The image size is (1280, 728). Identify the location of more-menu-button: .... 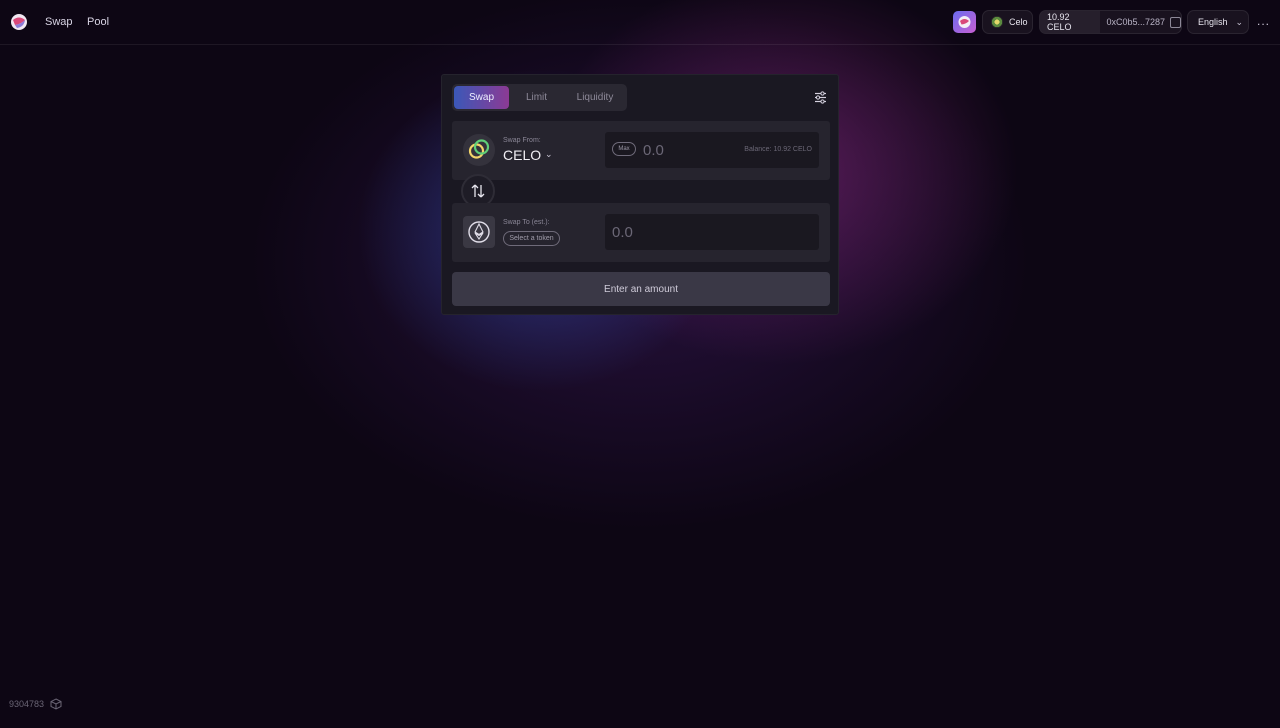
(1263, 21).